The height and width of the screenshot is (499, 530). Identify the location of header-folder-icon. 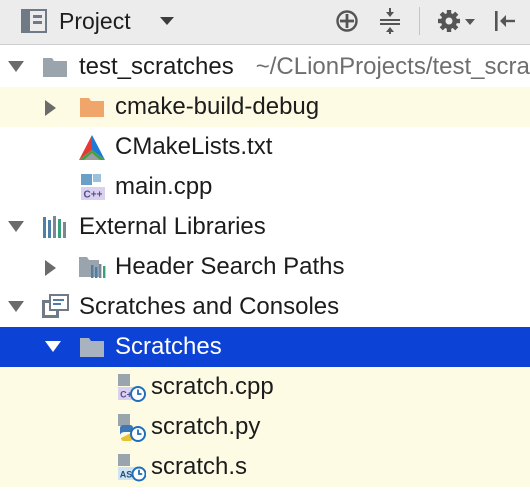
(93, 267).